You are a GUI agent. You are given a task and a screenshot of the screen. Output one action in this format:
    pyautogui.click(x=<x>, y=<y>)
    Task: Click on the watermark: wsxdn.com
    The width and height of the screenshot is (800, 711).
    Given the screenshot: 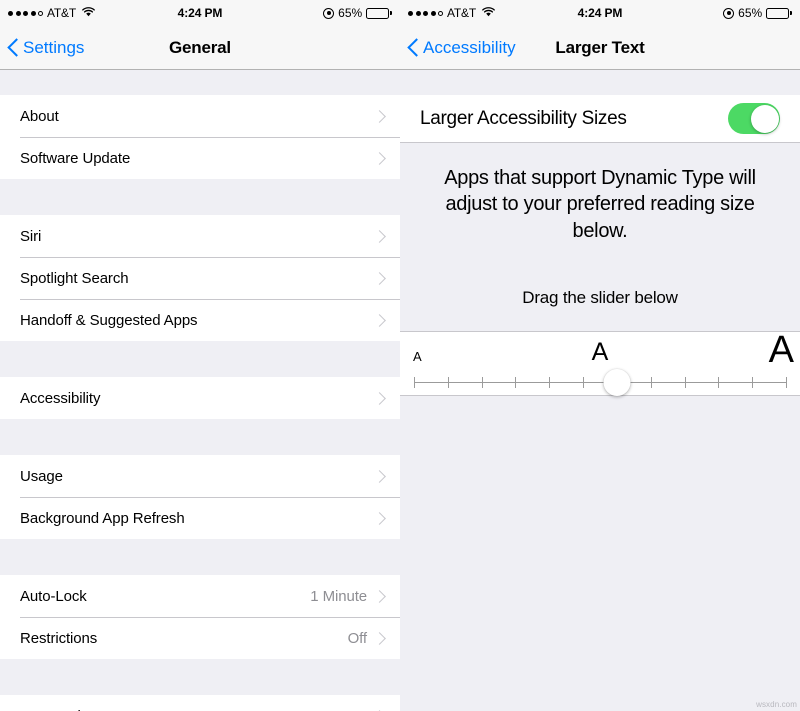 What is the action you would take?
    pyautogui.click(x=776, y=704)
    